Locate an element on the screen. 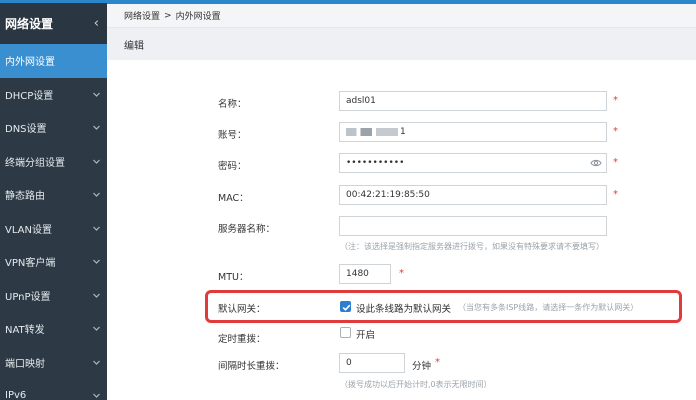 The image size is (696, 400). breadcrumb-parent: 网络设置 is located at coordinates (142, 15).